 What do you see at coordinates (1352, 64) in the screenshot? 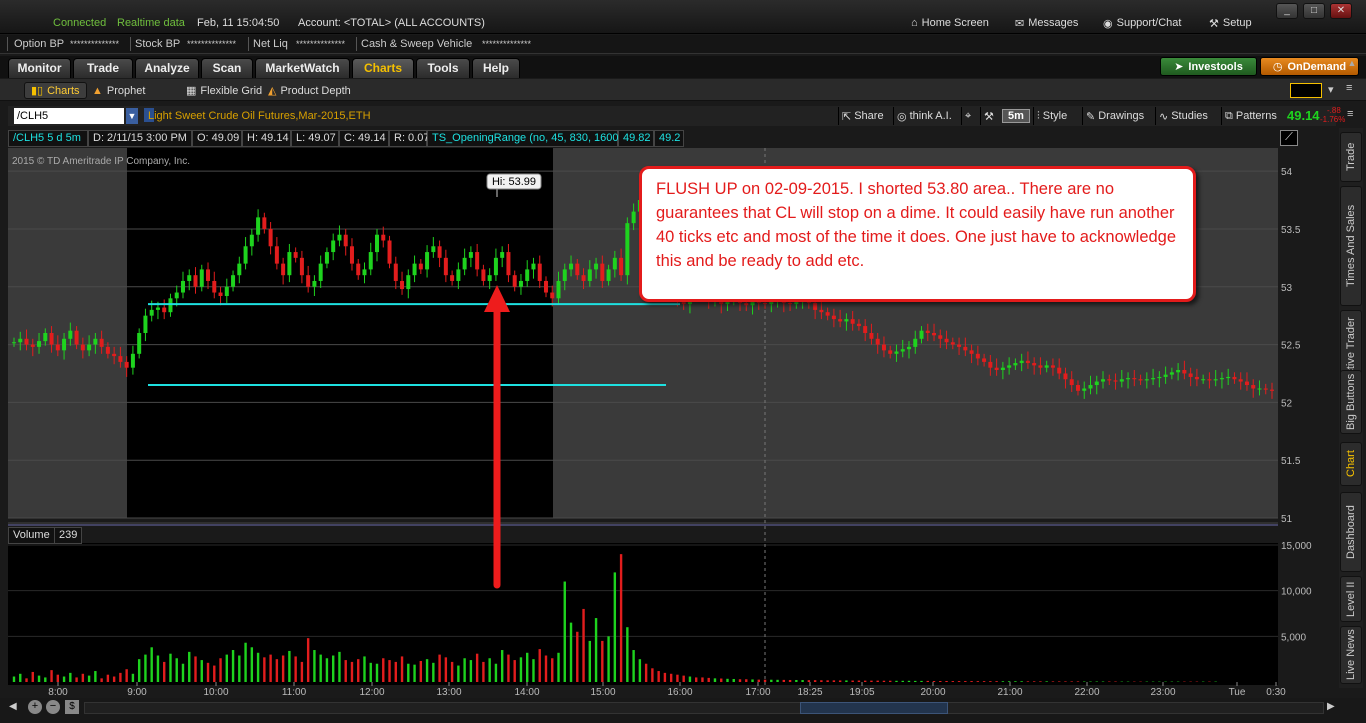
I see `collapse-panel-icon: ▲` at bounding box center [1352, 64].